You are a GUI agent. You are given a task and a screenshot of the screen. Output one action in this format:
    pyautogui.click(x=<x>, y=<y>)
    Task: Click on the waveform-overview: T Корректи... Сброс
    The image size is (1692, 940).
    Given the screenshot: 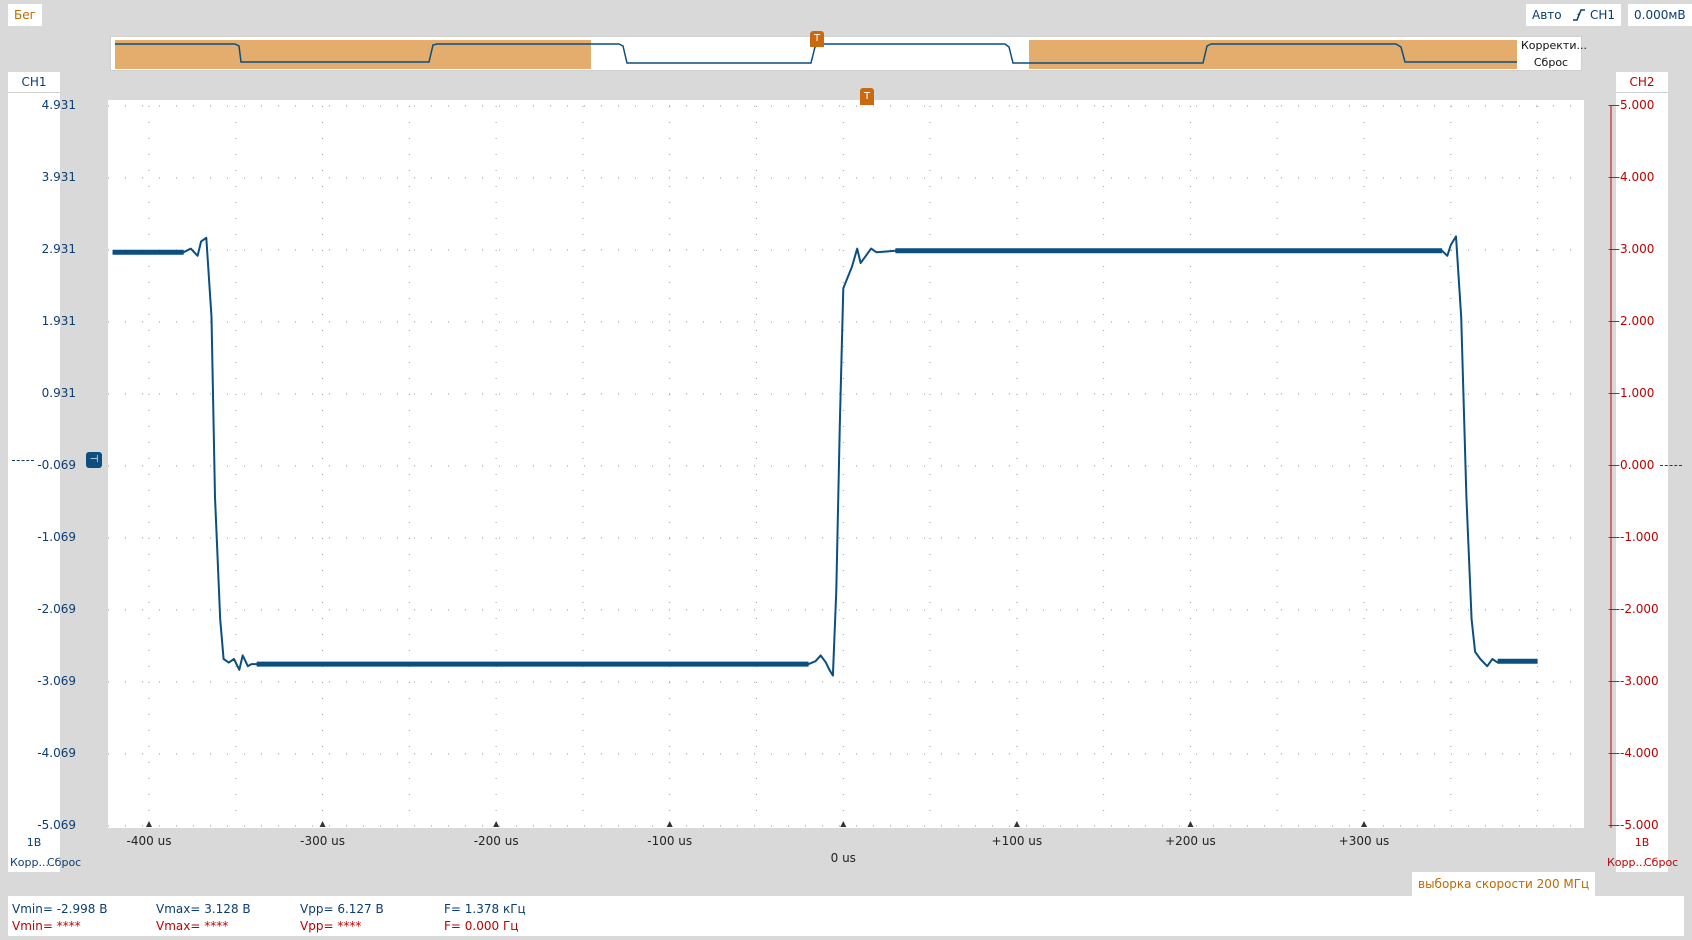 What is the action you would take?
    pyautogui.click(x=848, y=51)
    